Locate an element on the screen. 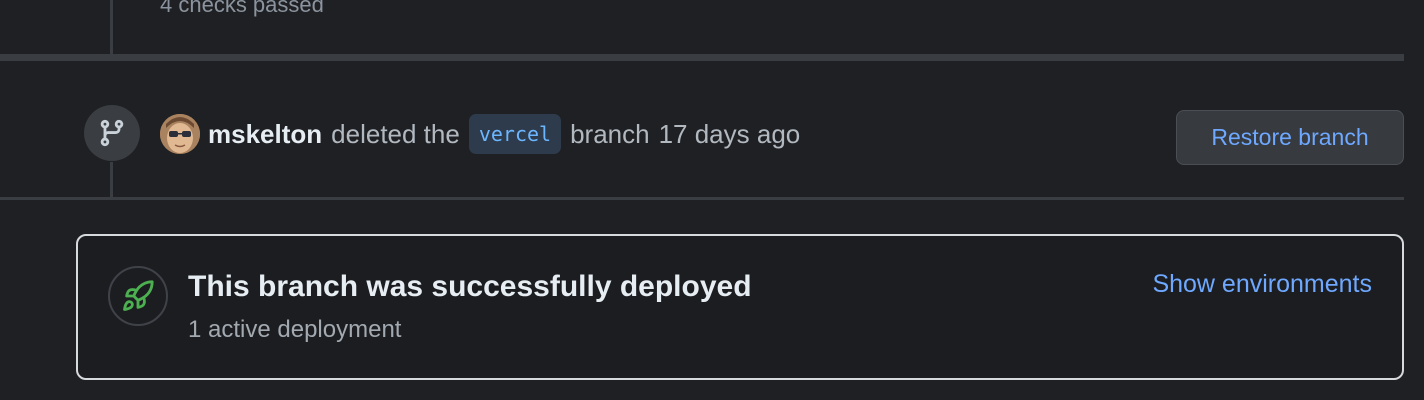 This screenshot has height=400, width=1424. restore-branch-button: Restore branch is located at coordinates (1290, 137).